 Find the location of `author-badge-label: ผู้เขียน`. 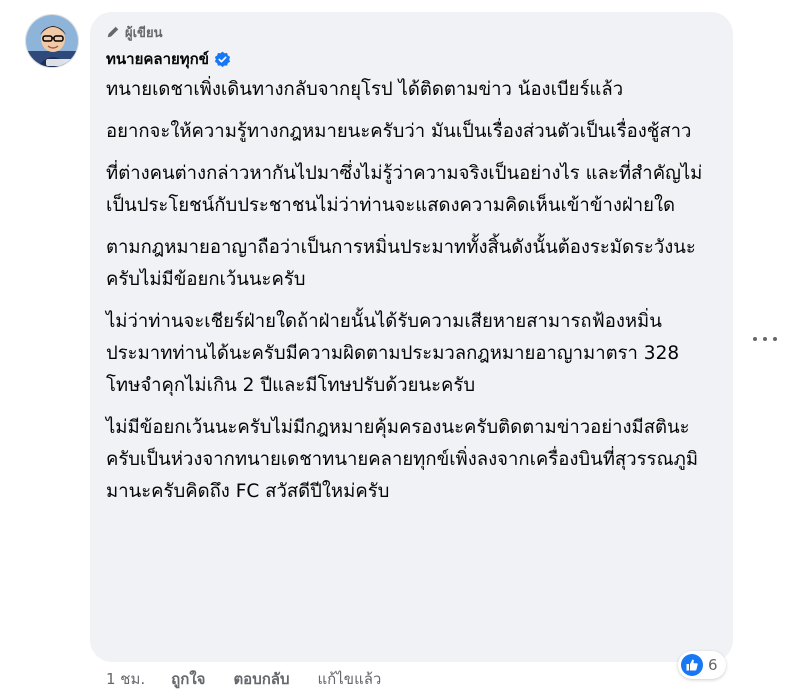

author-badge-label: ผู้เขียน is located at coordinates (144, 33).